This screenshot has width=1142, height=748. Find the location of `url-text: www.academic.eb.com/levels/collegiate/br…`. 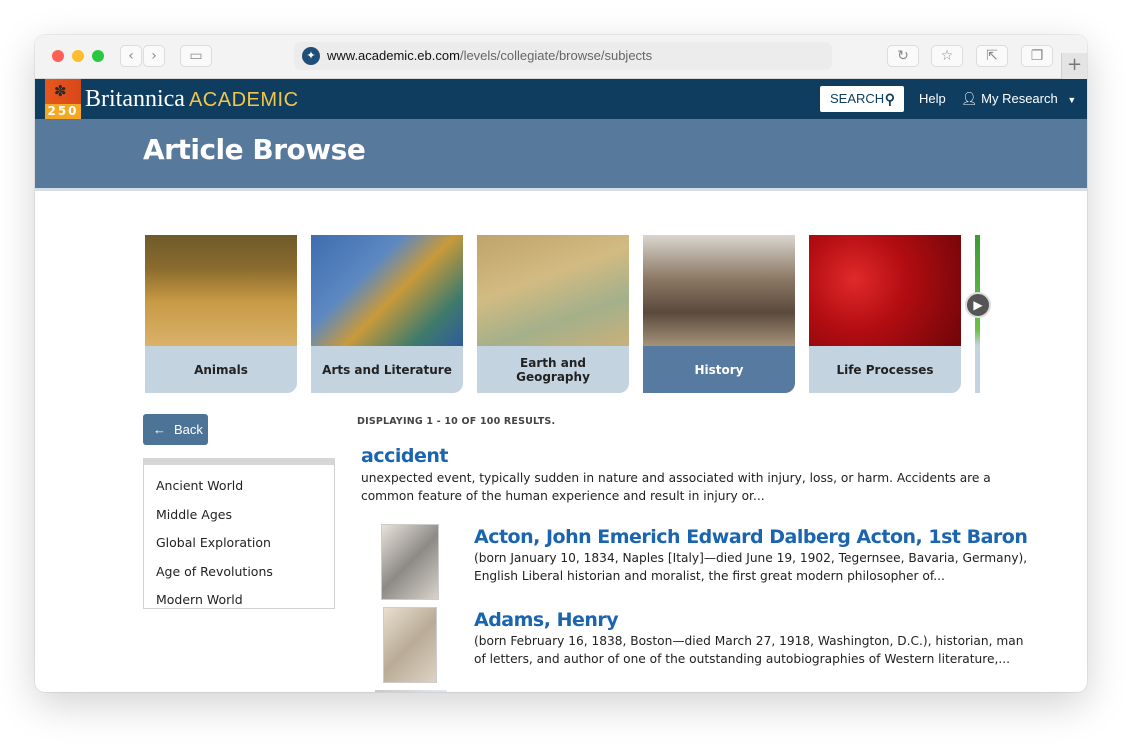

url-text: www.academic.eb.com/levels/collegiate/br… is located at coordinates (490, 55).